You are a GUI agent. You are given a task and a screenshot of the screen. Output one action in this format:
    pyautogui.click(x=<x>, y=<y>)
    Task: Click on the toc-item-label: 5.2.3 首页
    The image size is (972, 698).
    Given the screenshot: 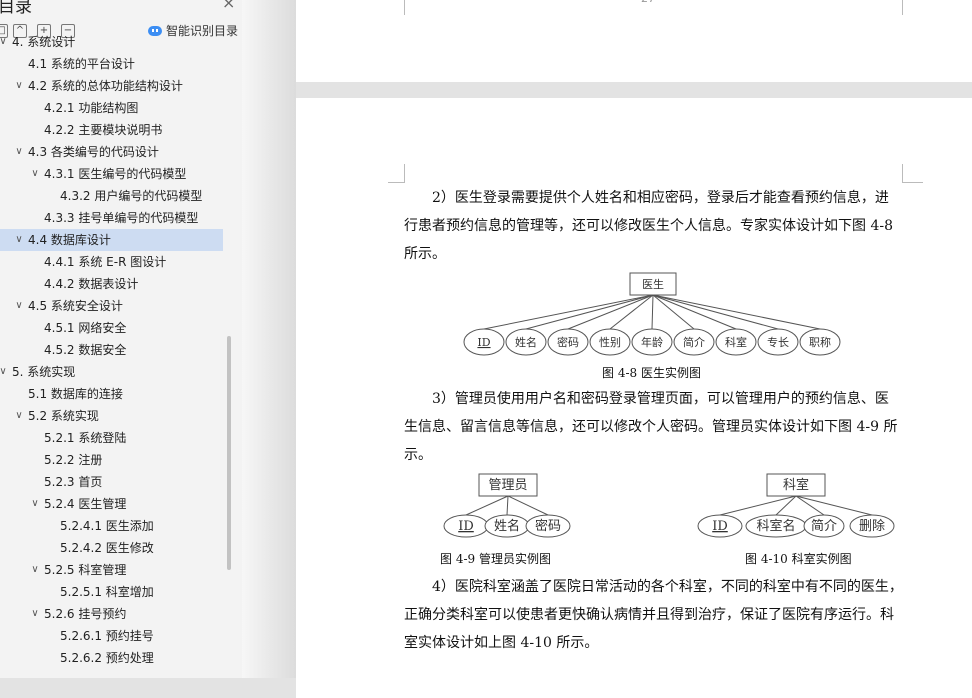 What is the action you would take?
    pyautogui.click(x=73, y=482)
    